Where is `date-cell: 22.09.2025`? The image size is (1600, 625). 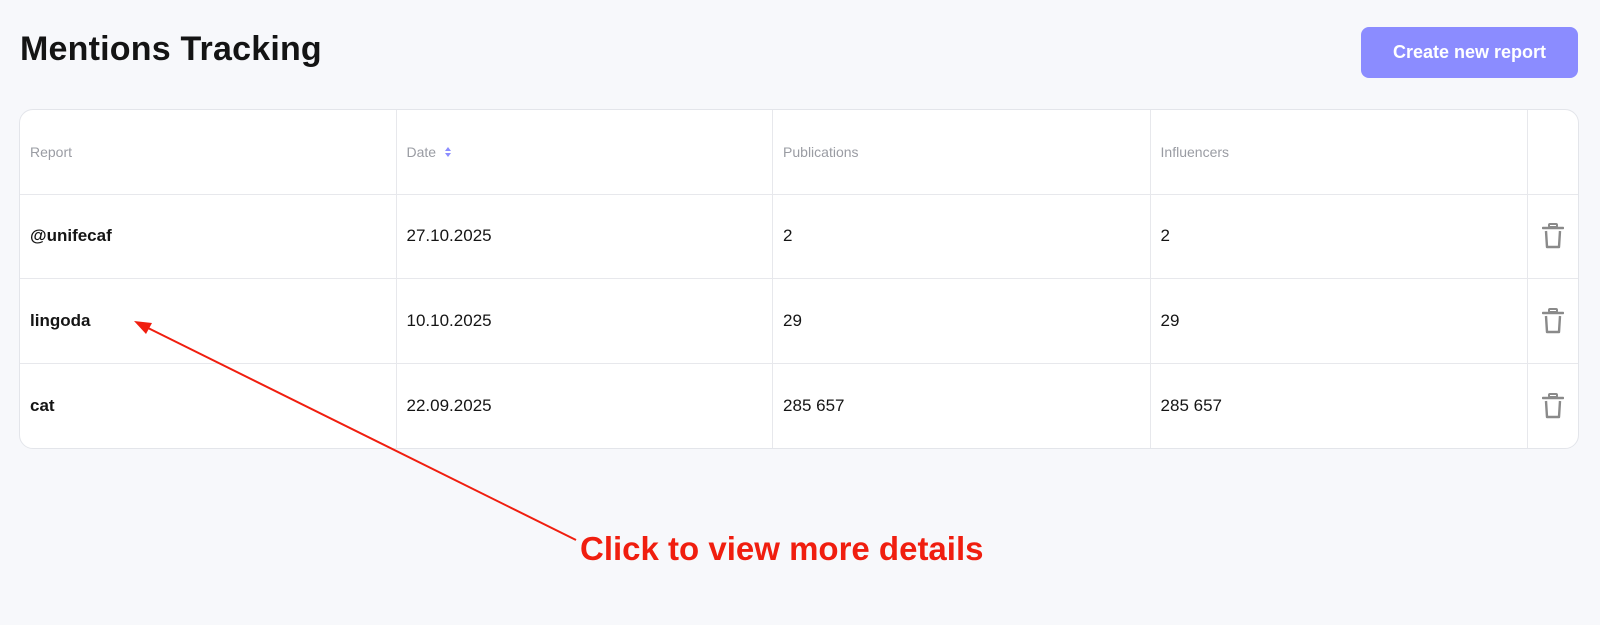 date-cell: 22.09.2025 is located at coordinates (585, 405).